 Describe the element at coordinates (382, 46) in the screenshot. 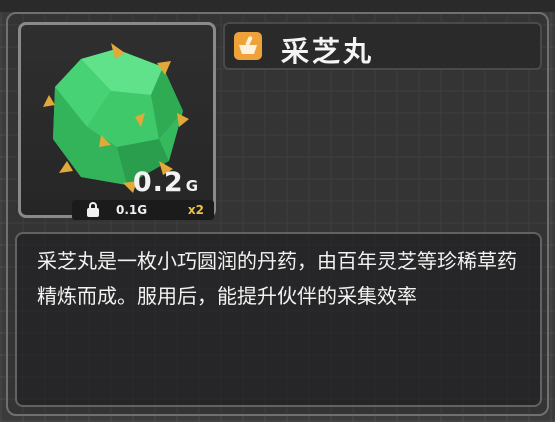

I see `item-title-bar: 采芝丸` at that location.